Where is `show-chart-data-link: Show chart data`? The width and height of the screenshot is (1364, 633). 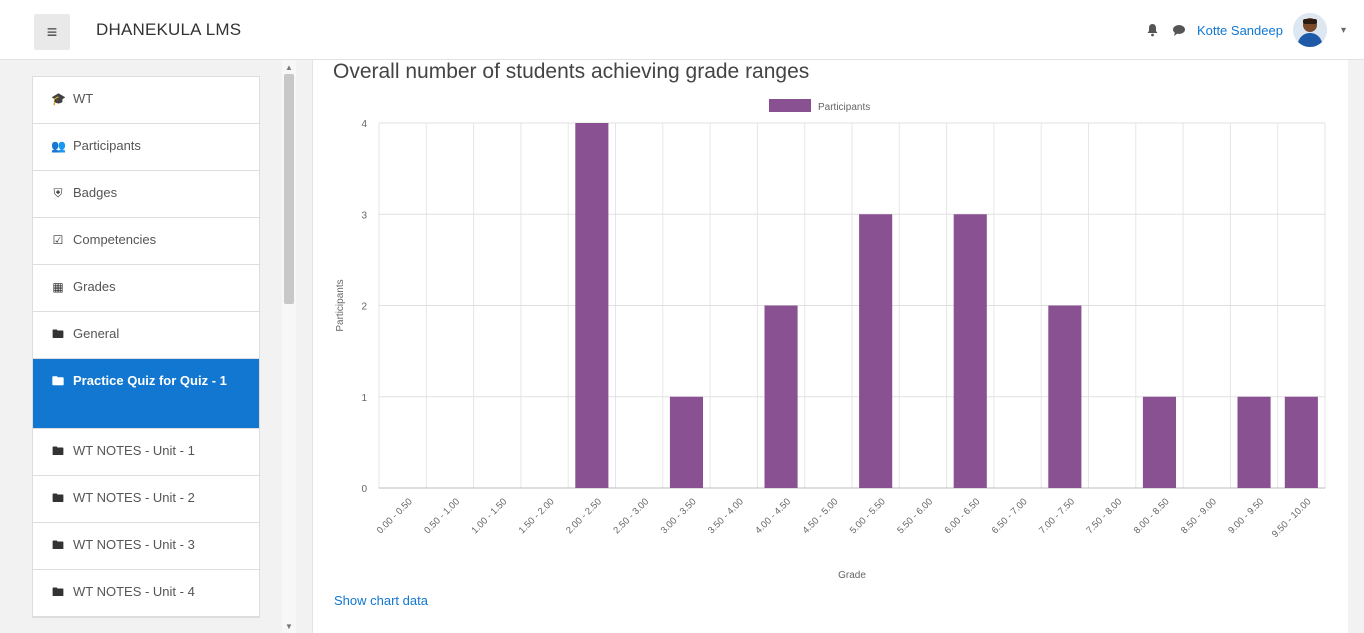
show-chart-data-link: Show chart data is located at coordinates (381, 600).